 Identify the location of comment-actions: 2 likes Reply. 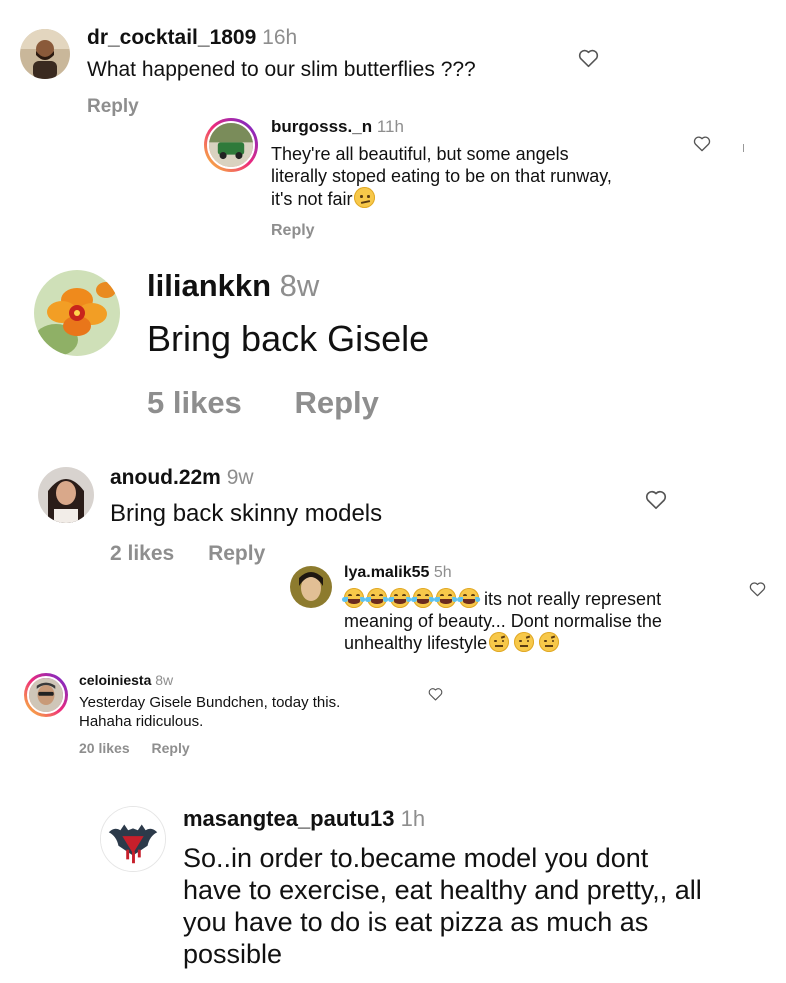
(187, 554).